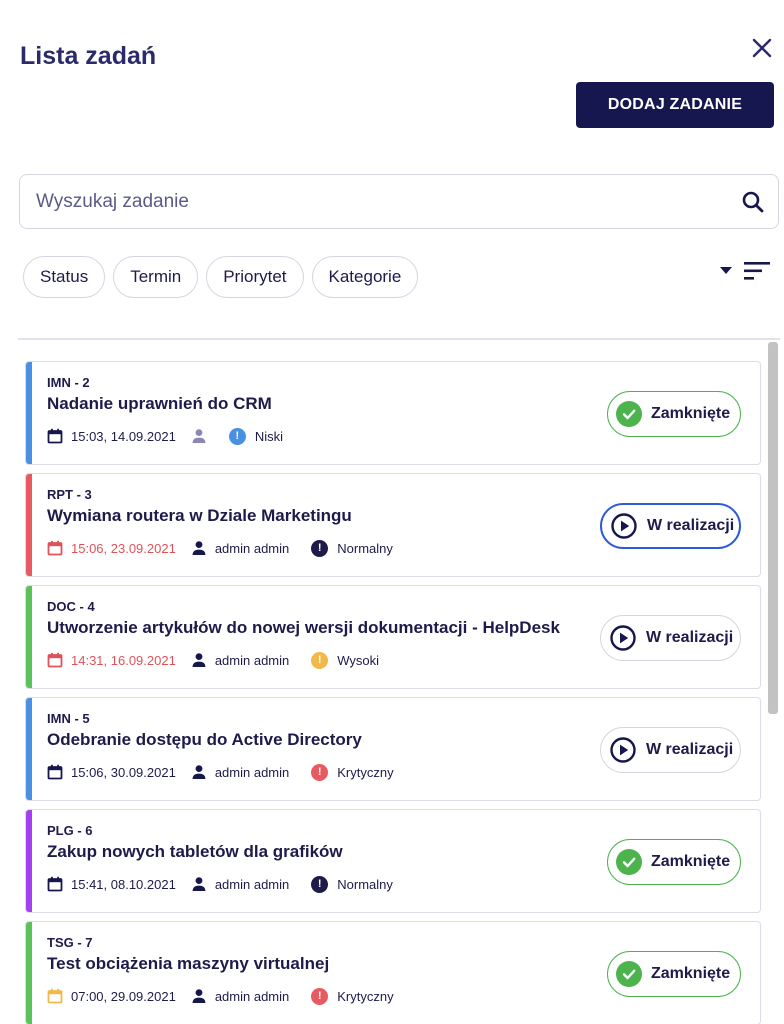 This screenshot has height=1024, width=784. I want to click on search-box, so click(399, 201).